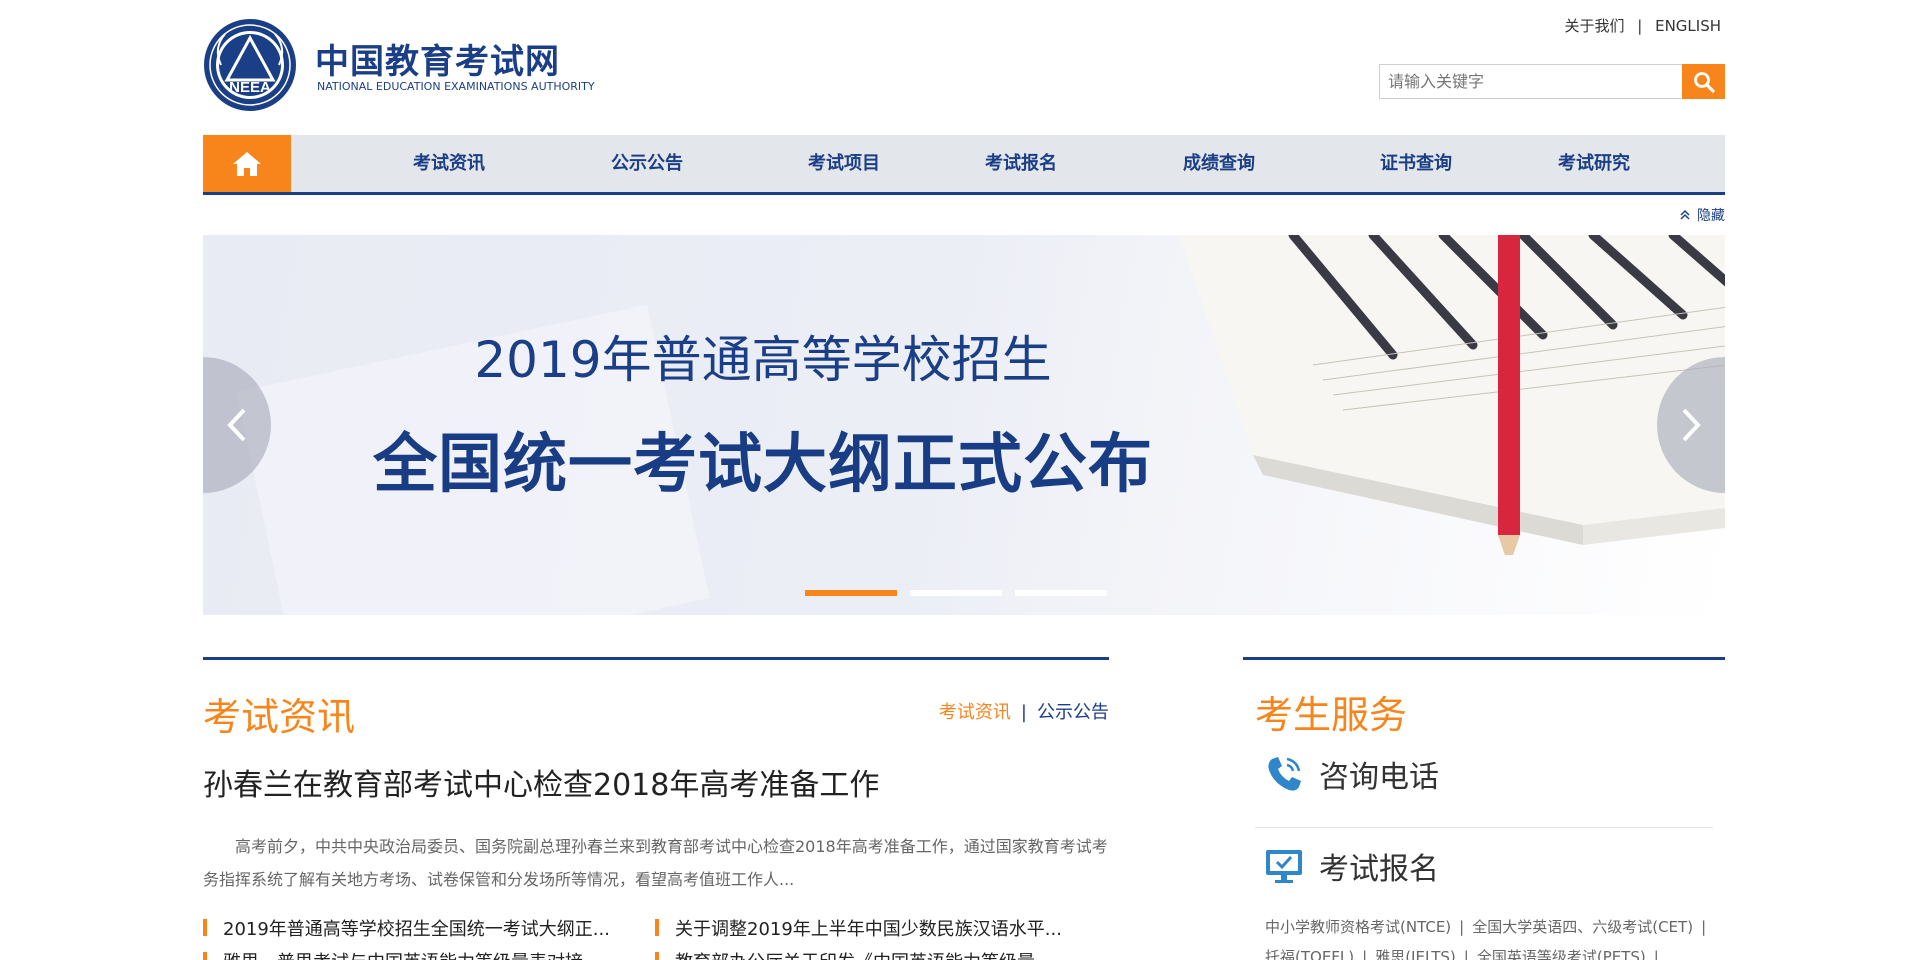  I want to click on hotline-label: 咨询电话, so click(1379, 777).